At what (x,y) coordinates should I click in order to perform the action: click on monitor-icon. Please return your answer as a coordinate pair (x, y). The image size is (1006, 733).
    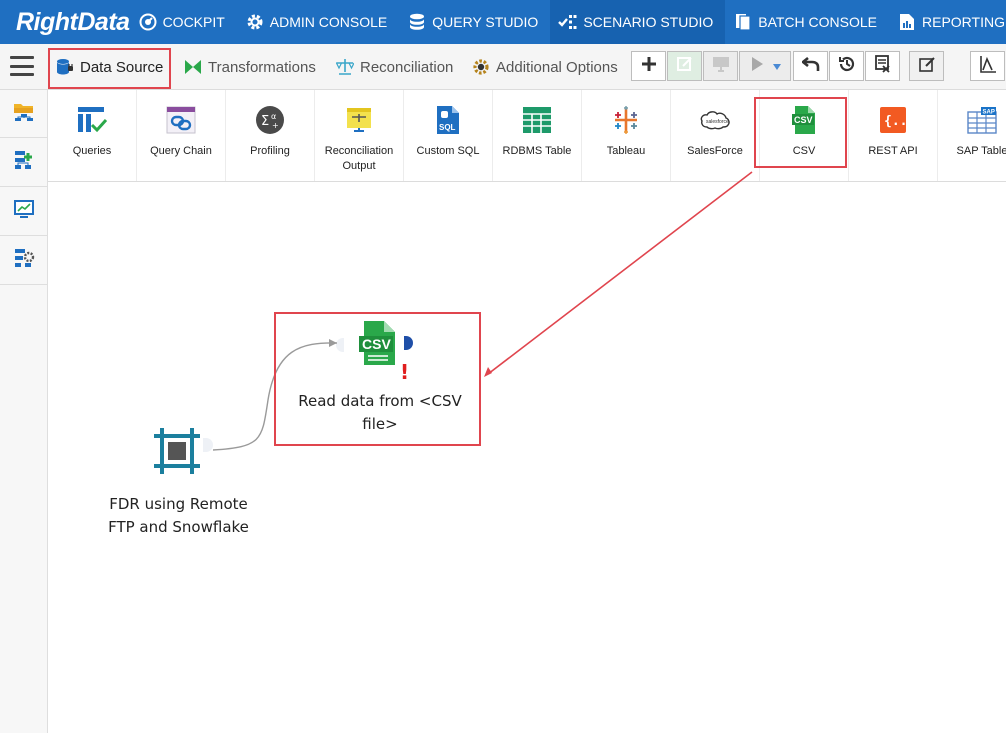
    Looking at the image, I should click on (721, 66).